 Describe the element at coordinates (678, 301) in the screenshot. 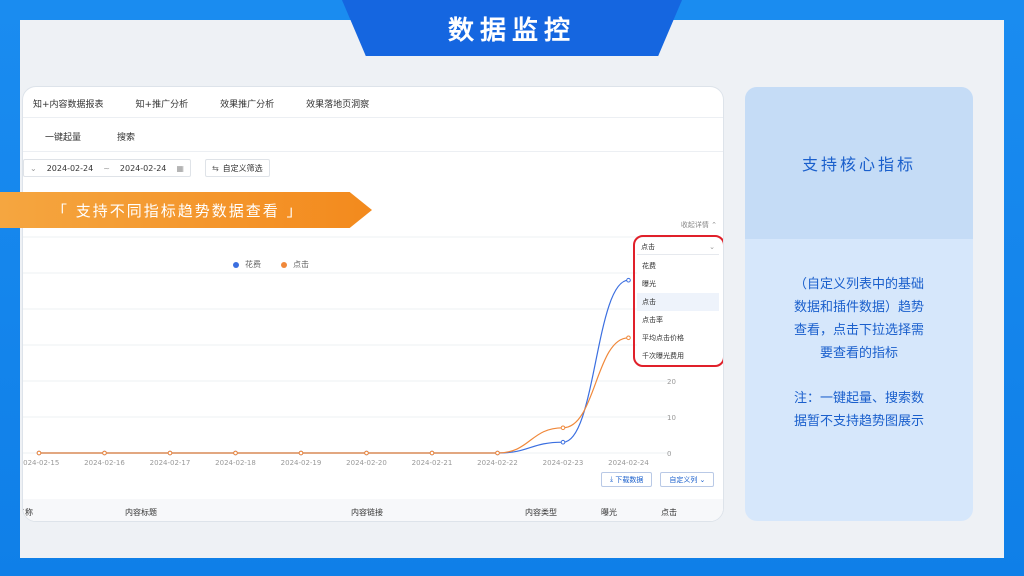

I see `highlight-ring` at that location.